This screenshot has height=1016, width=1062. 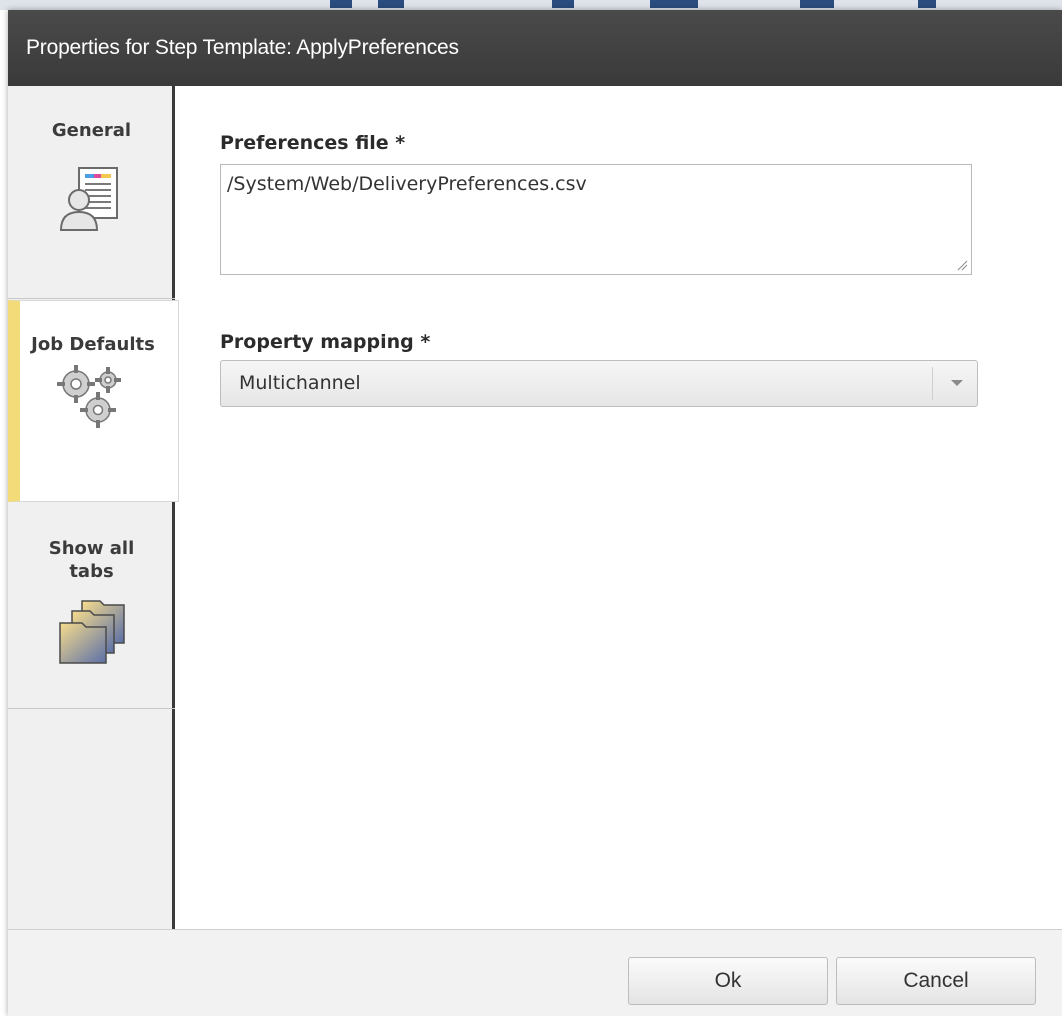 I want to click on dialog-footer: Ok Cancel, so click(x=535, y=972).